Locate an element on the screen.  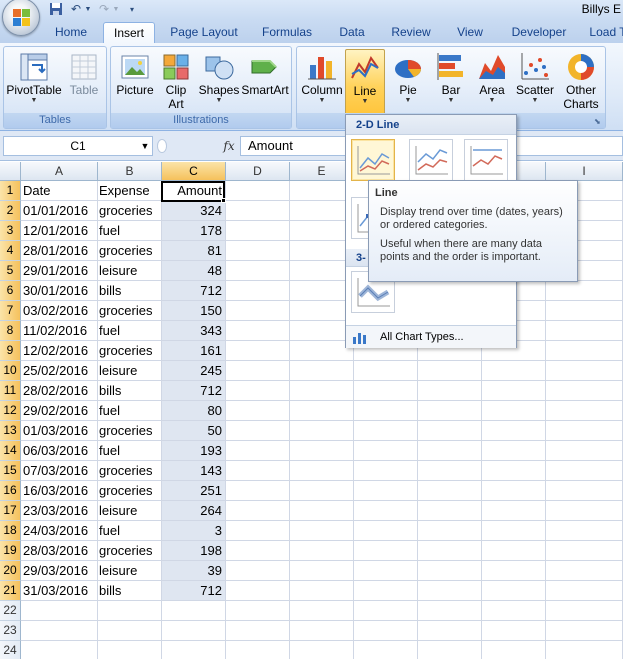
row-header: 15 is located at coordinates (10, 471).